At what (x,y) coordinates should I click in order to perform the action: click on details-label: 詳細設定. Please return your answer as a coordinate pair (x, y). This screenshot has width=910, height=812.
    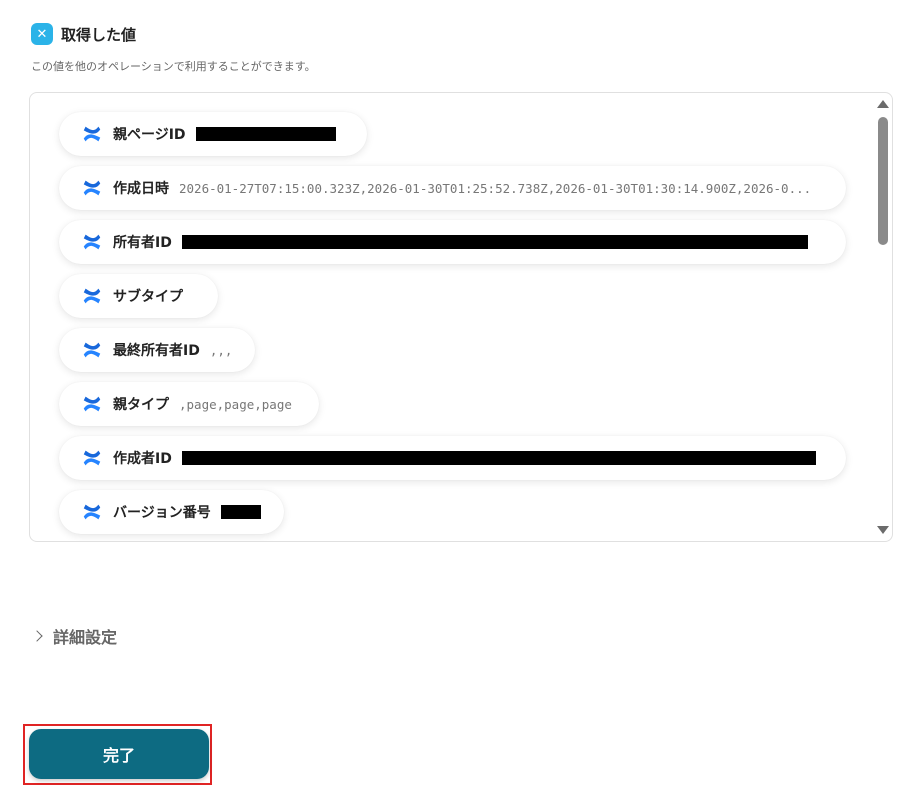
    Looking at the image, I should click on (85, 637).